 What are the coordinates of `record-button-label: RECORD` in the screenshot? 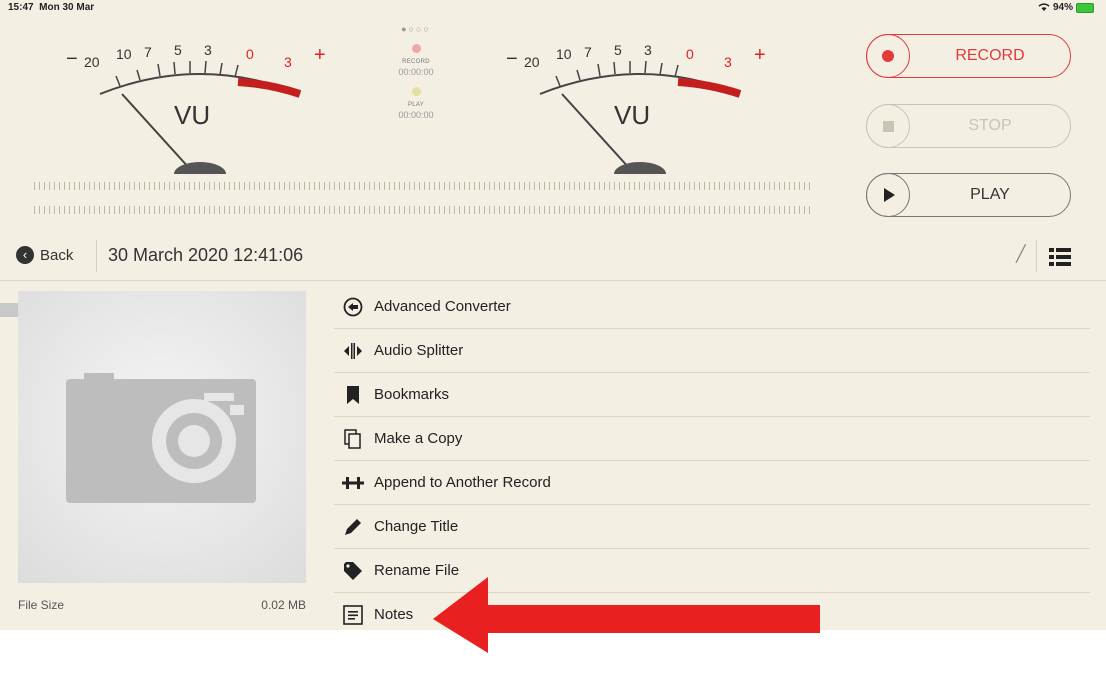 It's located at (990, 55).